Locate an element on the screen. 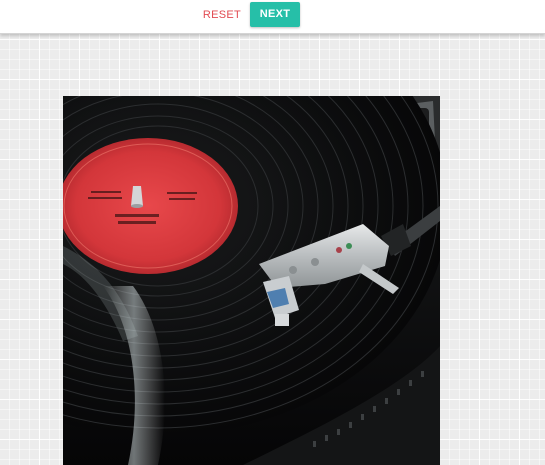  reset-button: RESET is located at coordinates (222, 15).